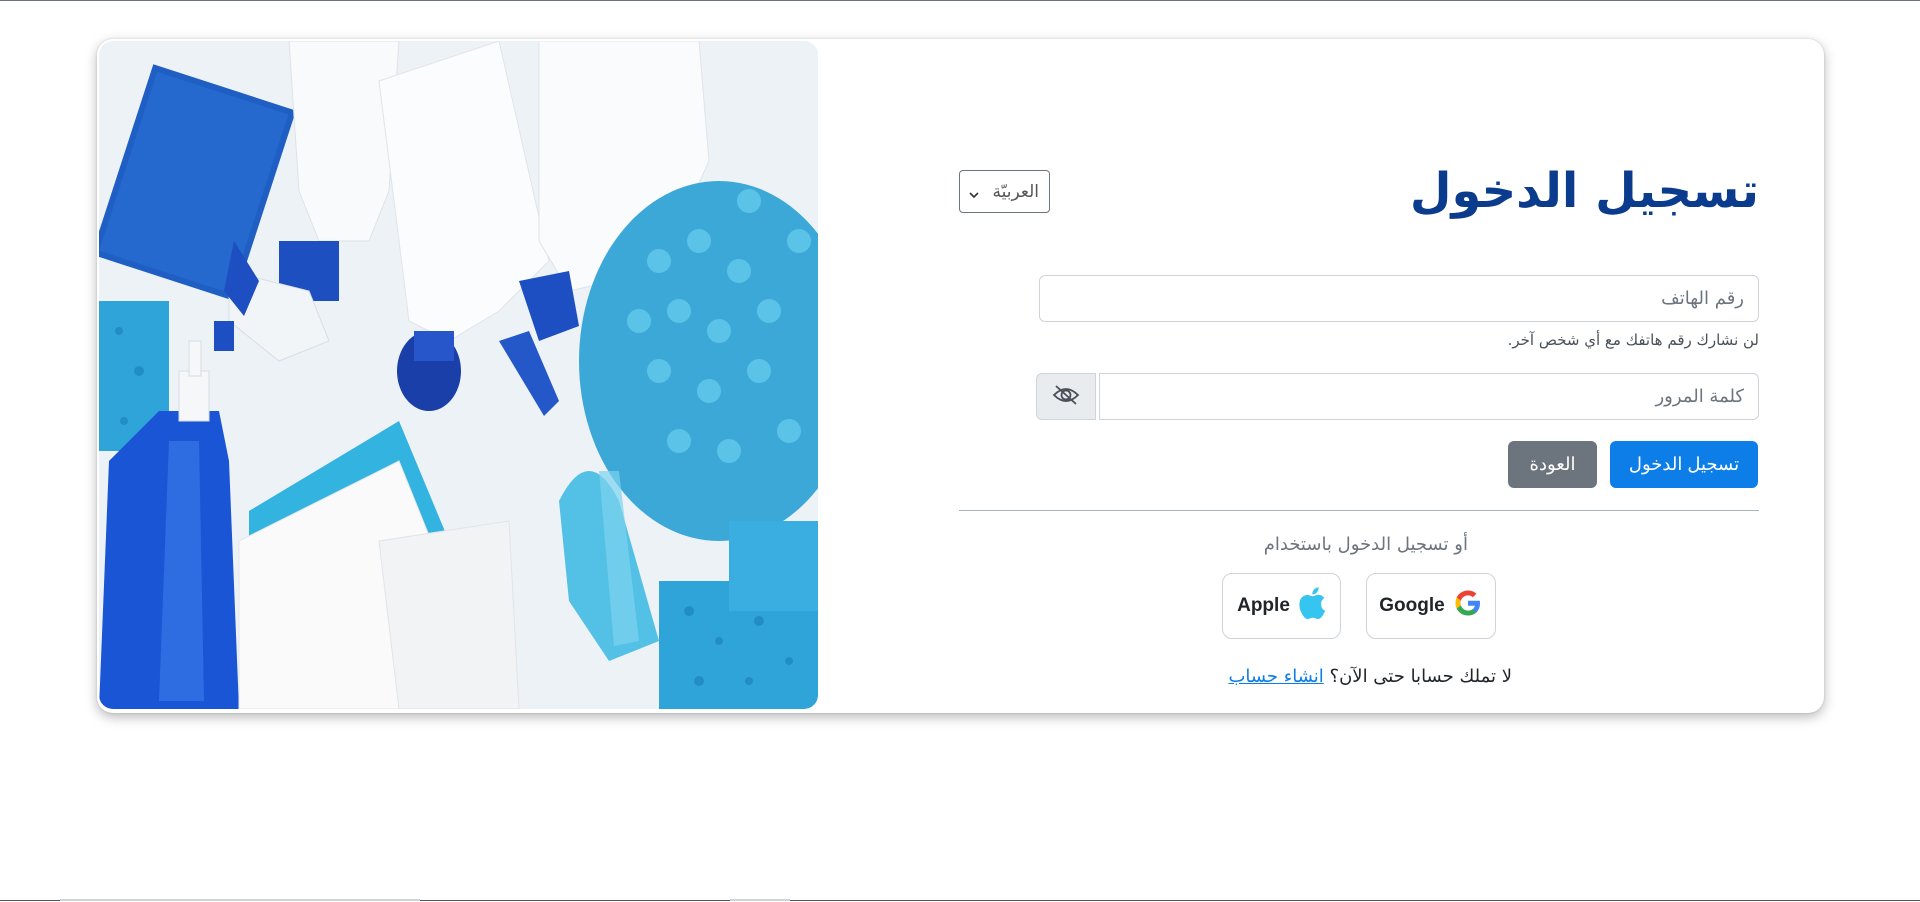 Image resolution: width=1920 pixels, height=902 pixels. I want to click on password-placeholder: كلمة المرور, so click(1699, 396).